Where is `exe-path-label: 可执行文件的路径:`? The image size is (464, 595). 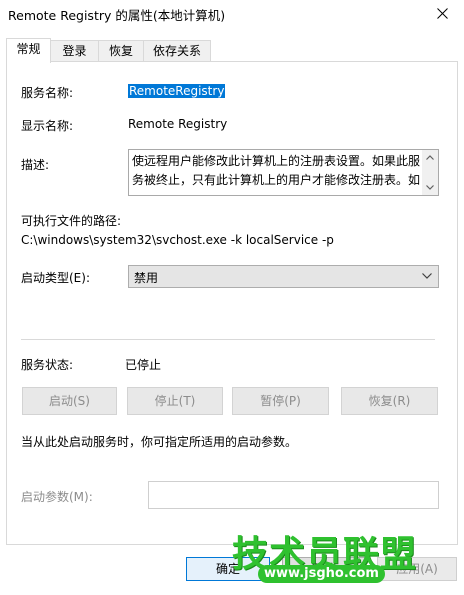 exe-path-label: 可执行文件的路径: is located at coordinates (71, 221).